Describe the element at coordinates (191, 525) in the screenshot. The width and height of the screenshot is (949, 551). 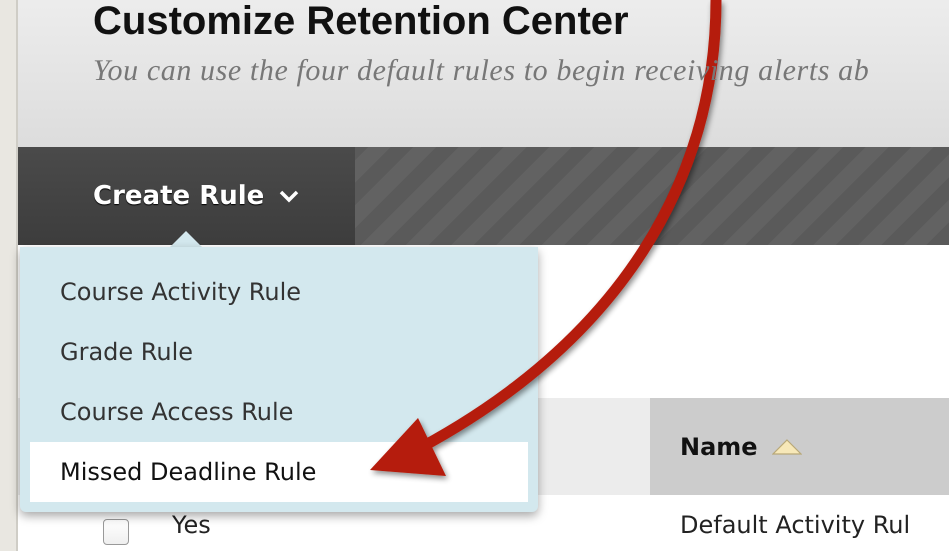
I see `table-cell: Yes` at that location.